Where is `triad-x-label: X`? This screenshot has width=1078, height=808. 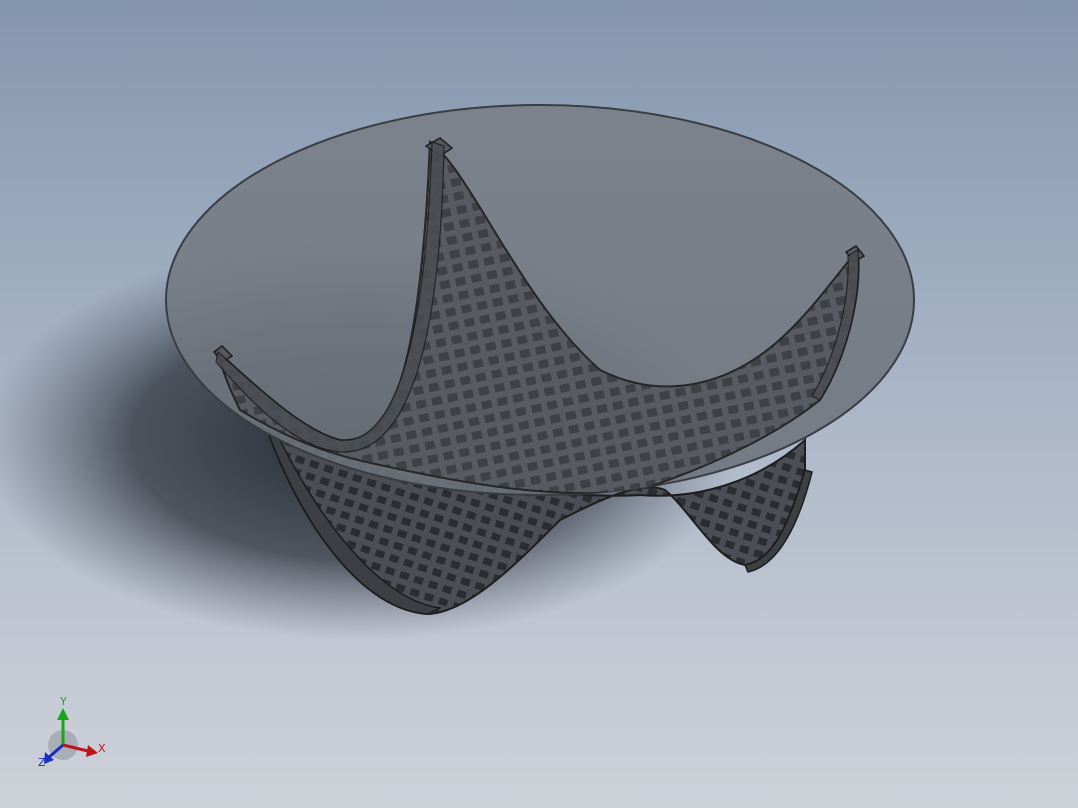 triad-x-label: X is located at coordinates (102, 748).